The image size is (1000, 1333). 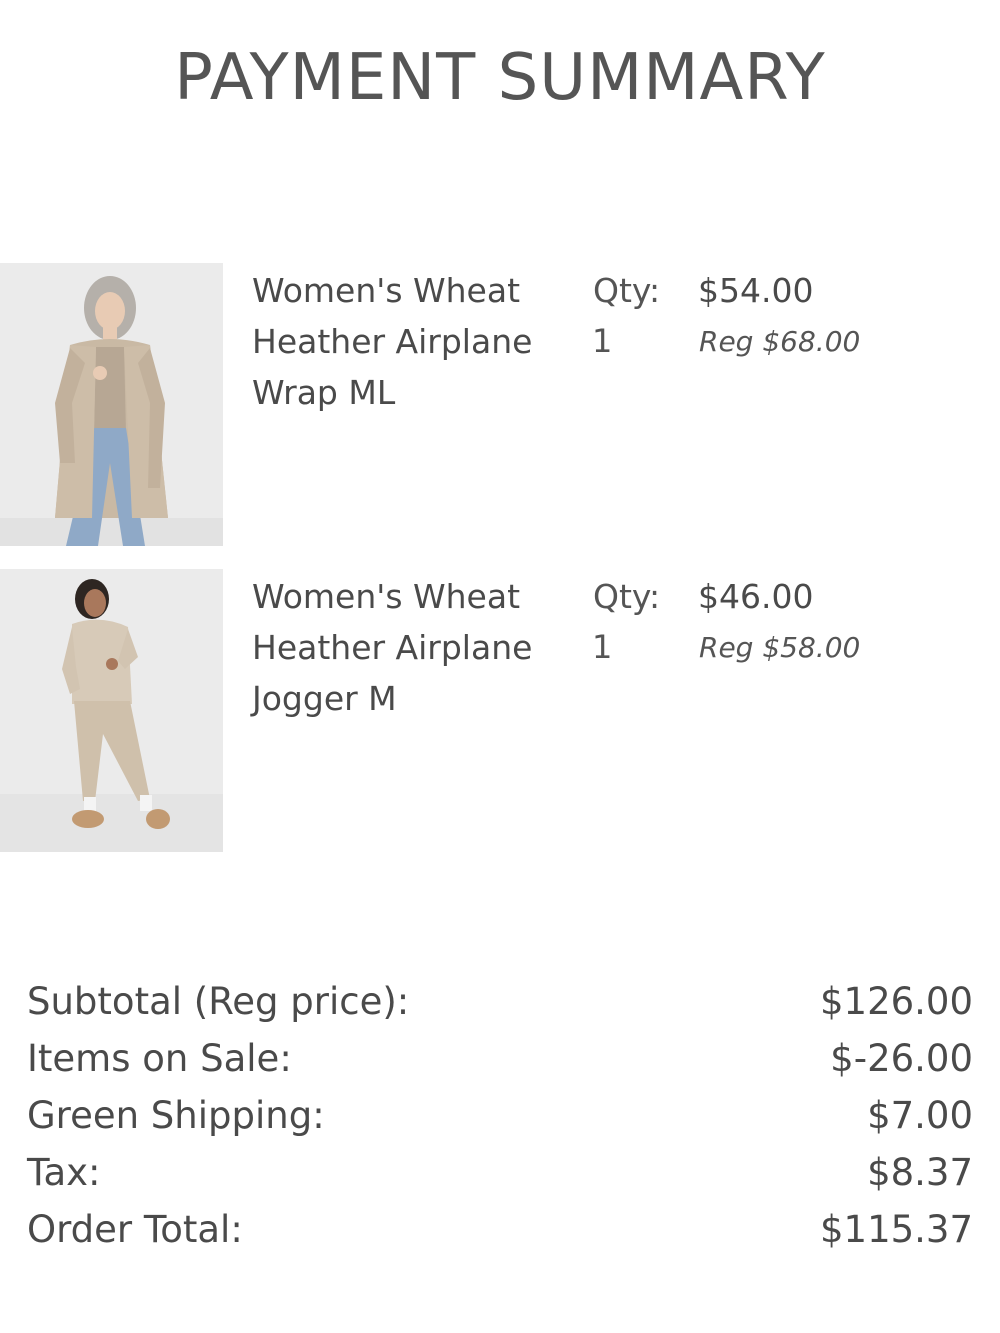 I want to click on order-total-label: Order Total:, so click(x=135, y=1229).